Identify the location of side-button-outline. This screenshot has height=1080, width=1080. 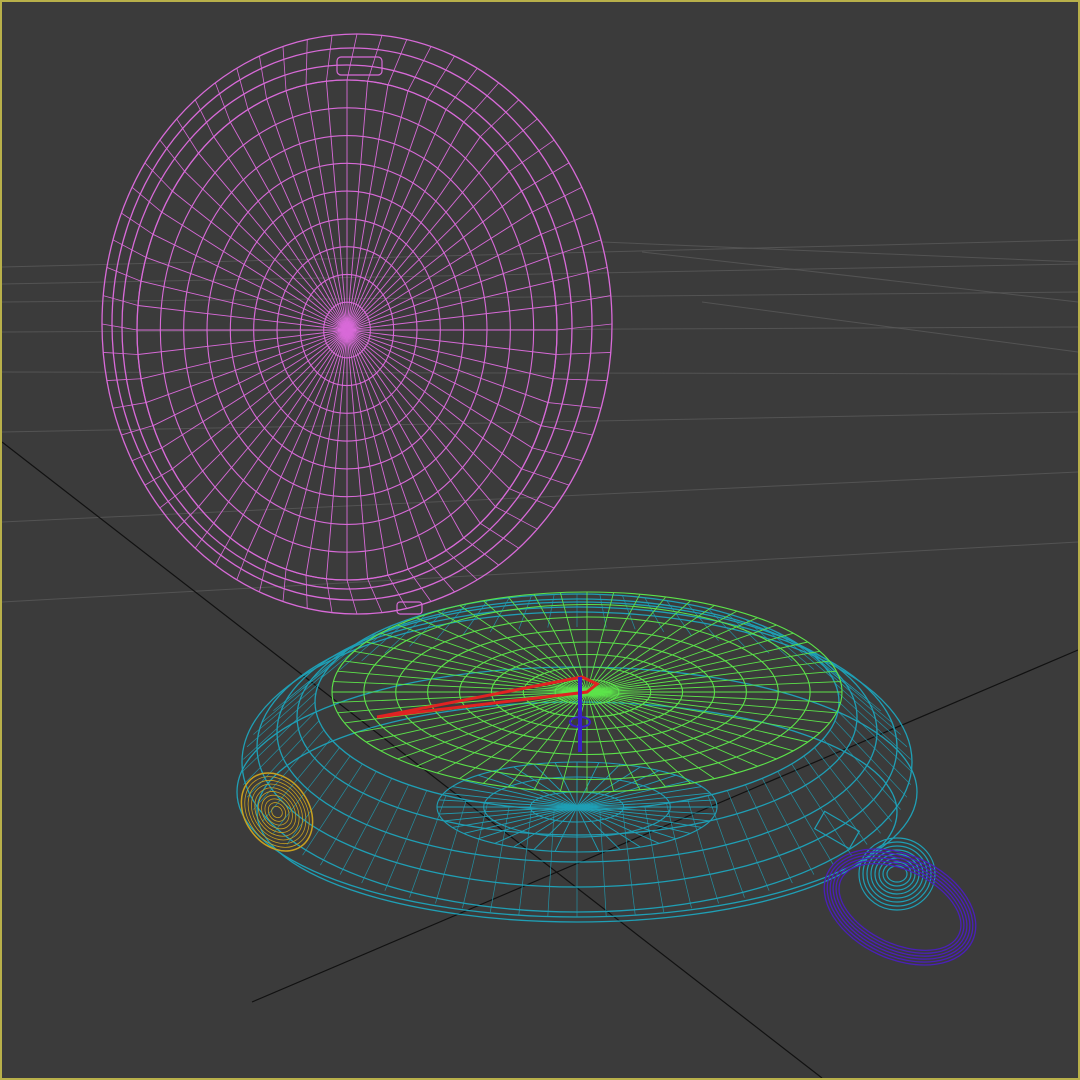
(277, 812).